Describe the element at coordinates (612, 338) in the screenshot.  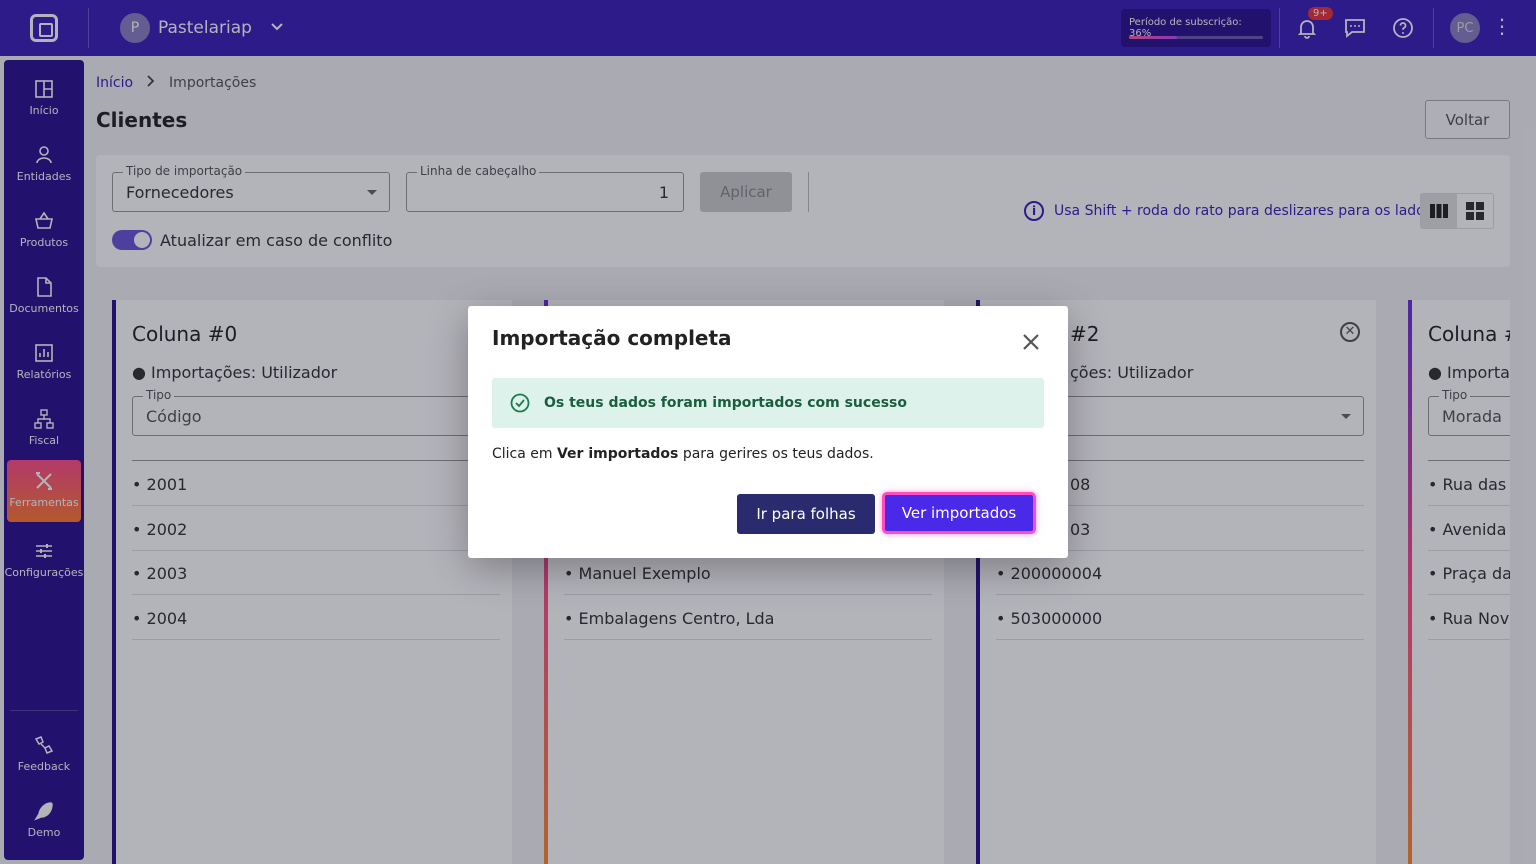
I see `dialog-title: Importação completa` at that location.